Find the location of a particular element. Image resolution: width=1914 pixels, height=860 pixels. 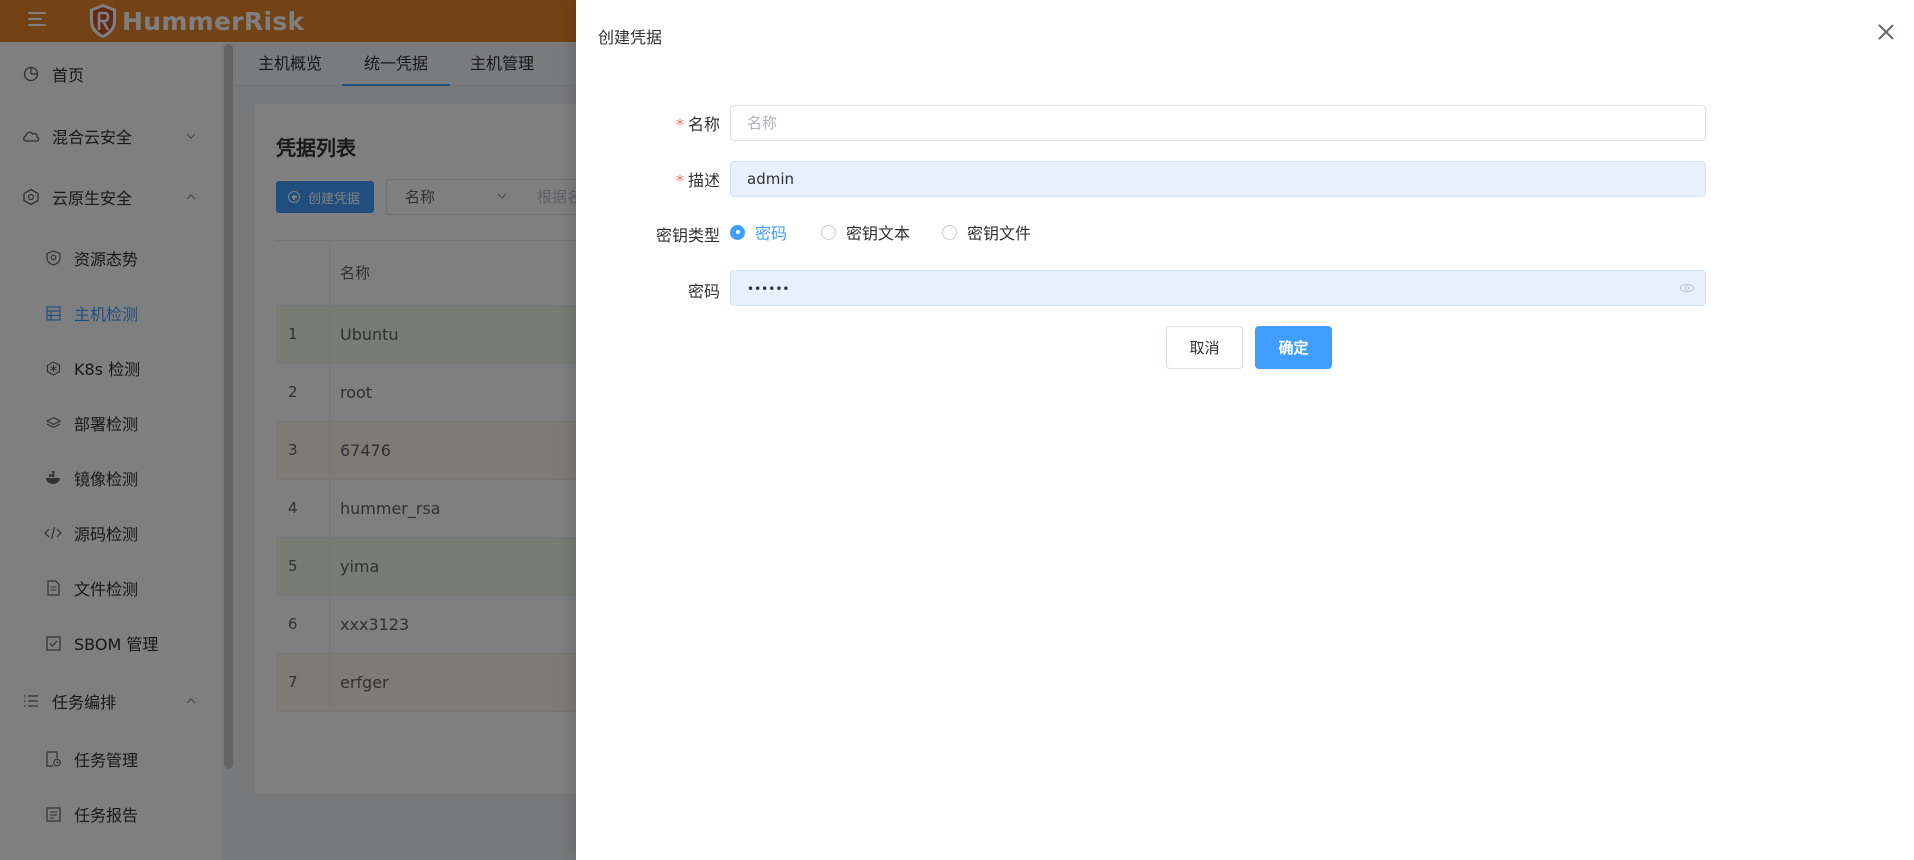

password-label: 密码 is located at coordinates (703, 291).